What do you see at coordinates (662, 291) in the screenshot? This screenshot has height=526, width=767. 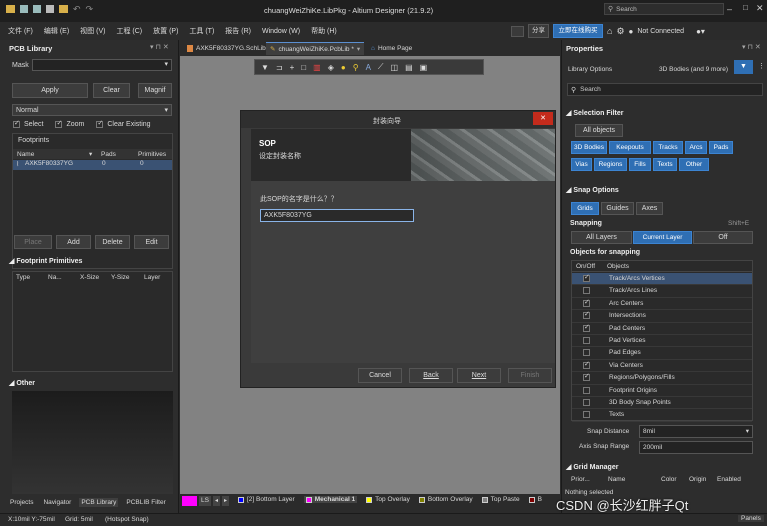 I see `list-item: Track/Arcs Lines` at bounding box center [662, 291].